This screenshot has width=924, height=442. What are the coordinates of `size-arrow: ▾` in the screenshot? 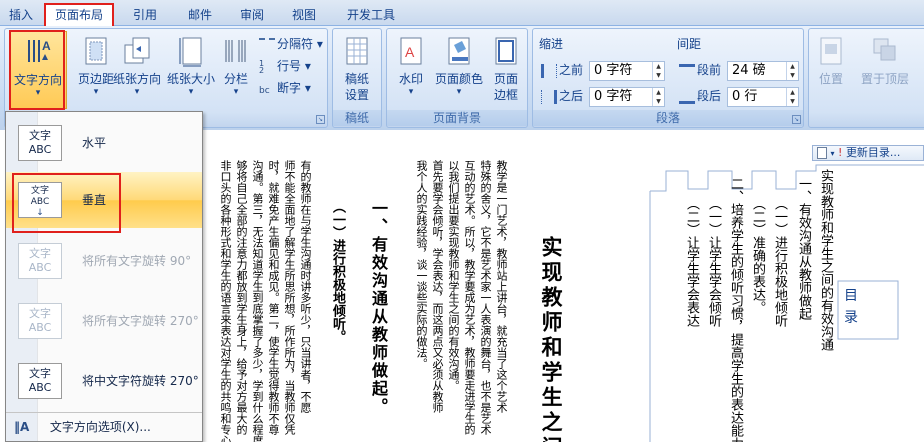 It's located at (191, 92).